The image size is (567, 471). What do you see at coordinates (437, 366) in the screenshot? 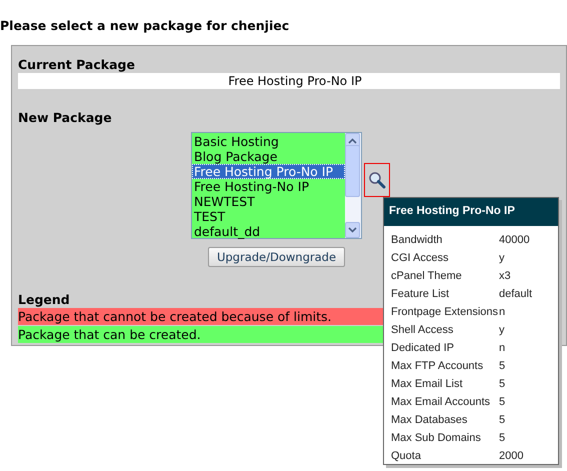
I see `detail-name: Max FTP Accounts` at bounding box center [437, 366].